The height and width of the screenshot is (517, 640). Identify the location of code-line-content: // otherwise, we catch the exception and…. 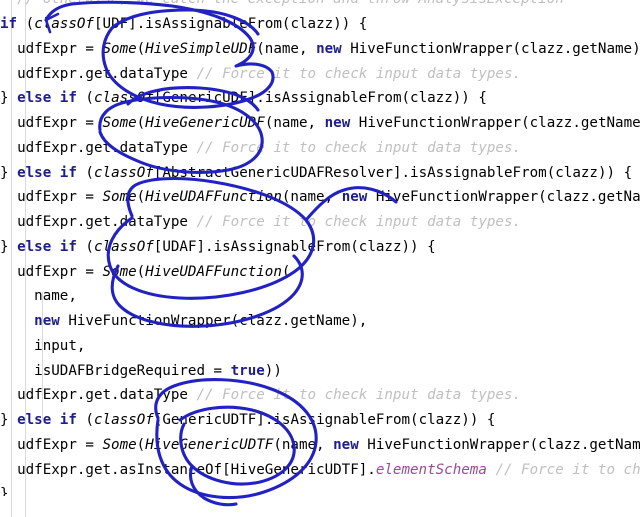
(320, 6).